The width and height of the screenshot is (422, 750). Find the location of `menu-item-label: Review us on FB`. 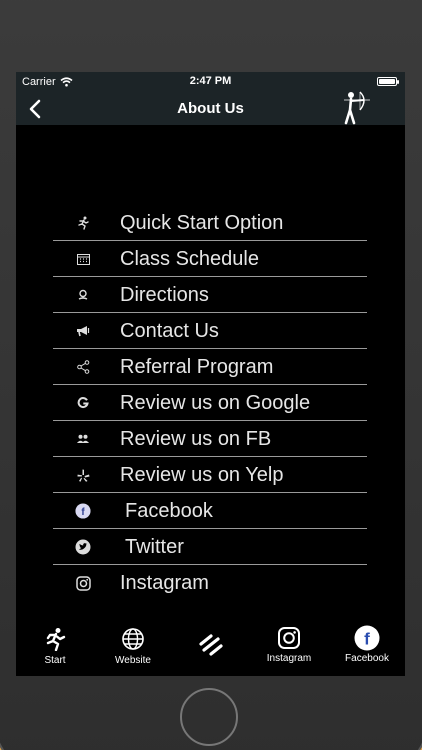

menu-item-label: Review us on FB is located at coordinates (196, 439).